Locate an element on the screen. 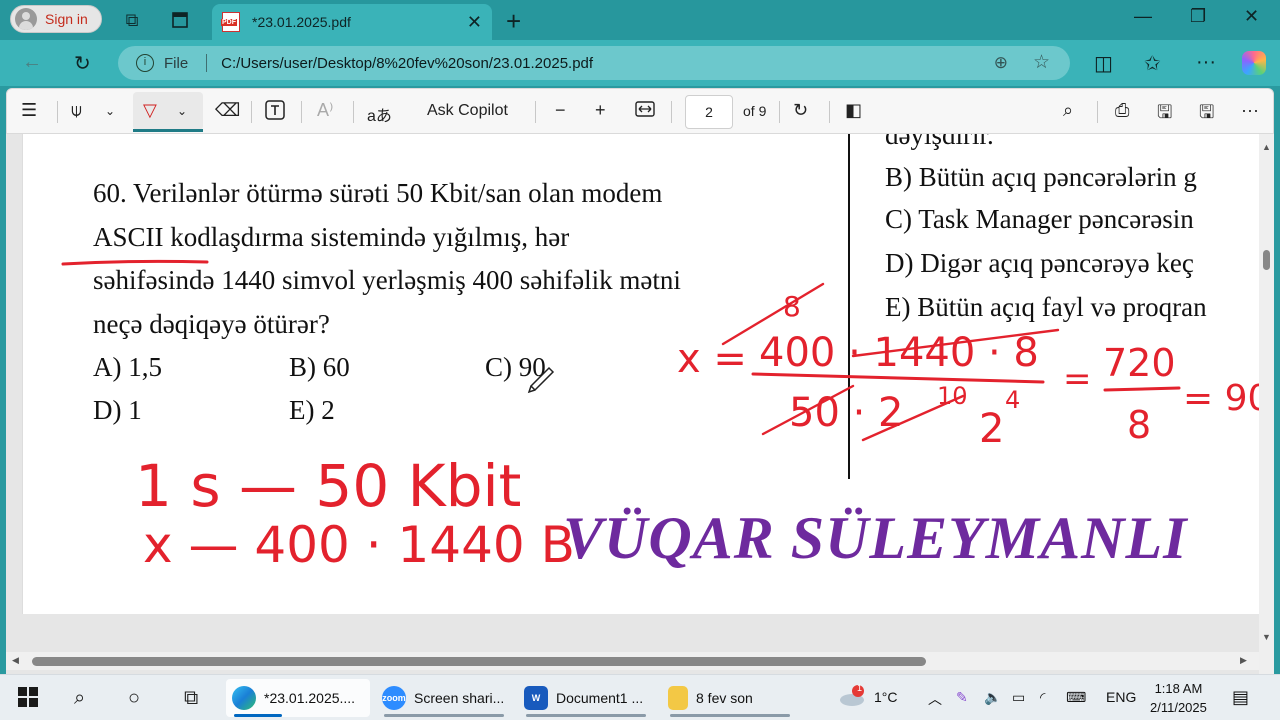 The width and height of the screenshot is (1280, 720). save-icon: 🖫 is located at coordinates (1164, 115).